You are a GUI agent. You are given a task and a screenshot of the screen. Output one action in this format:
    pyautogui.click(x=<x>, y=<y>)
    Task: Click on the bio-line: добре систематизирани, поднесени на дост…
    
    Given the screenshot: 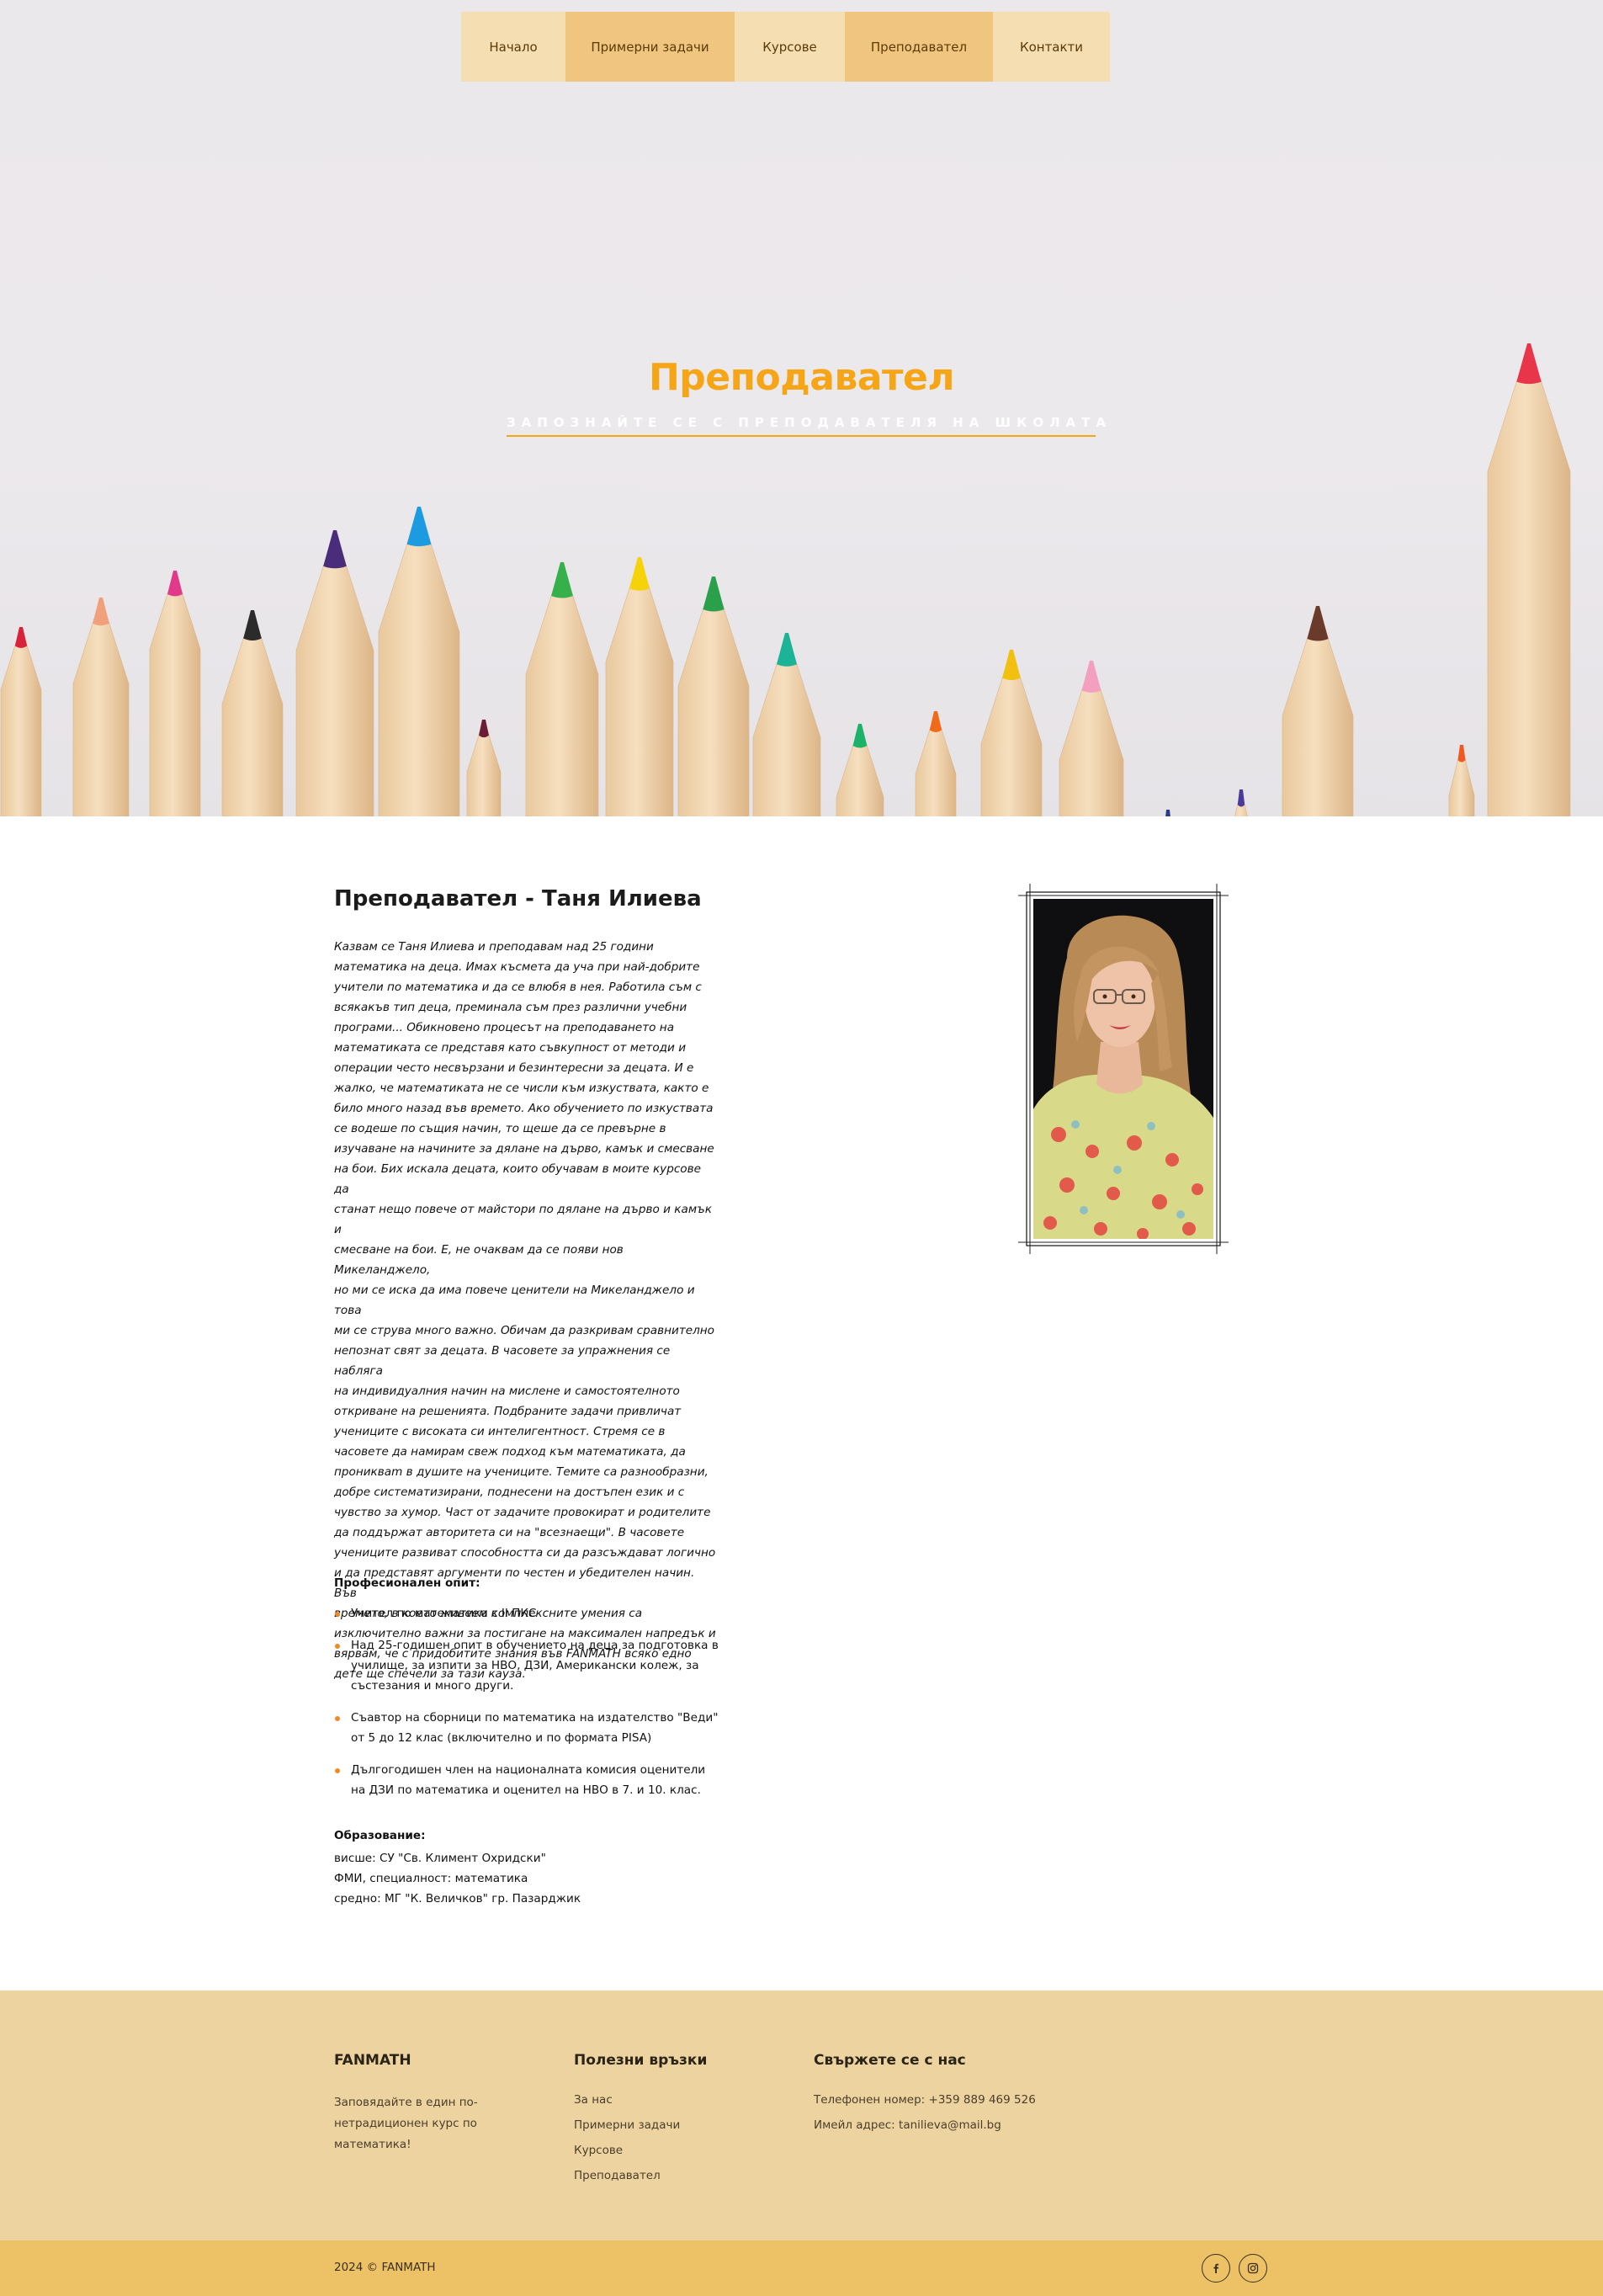 What is the action you would take?
    pyautogui.click(x=510, y=1492)
    